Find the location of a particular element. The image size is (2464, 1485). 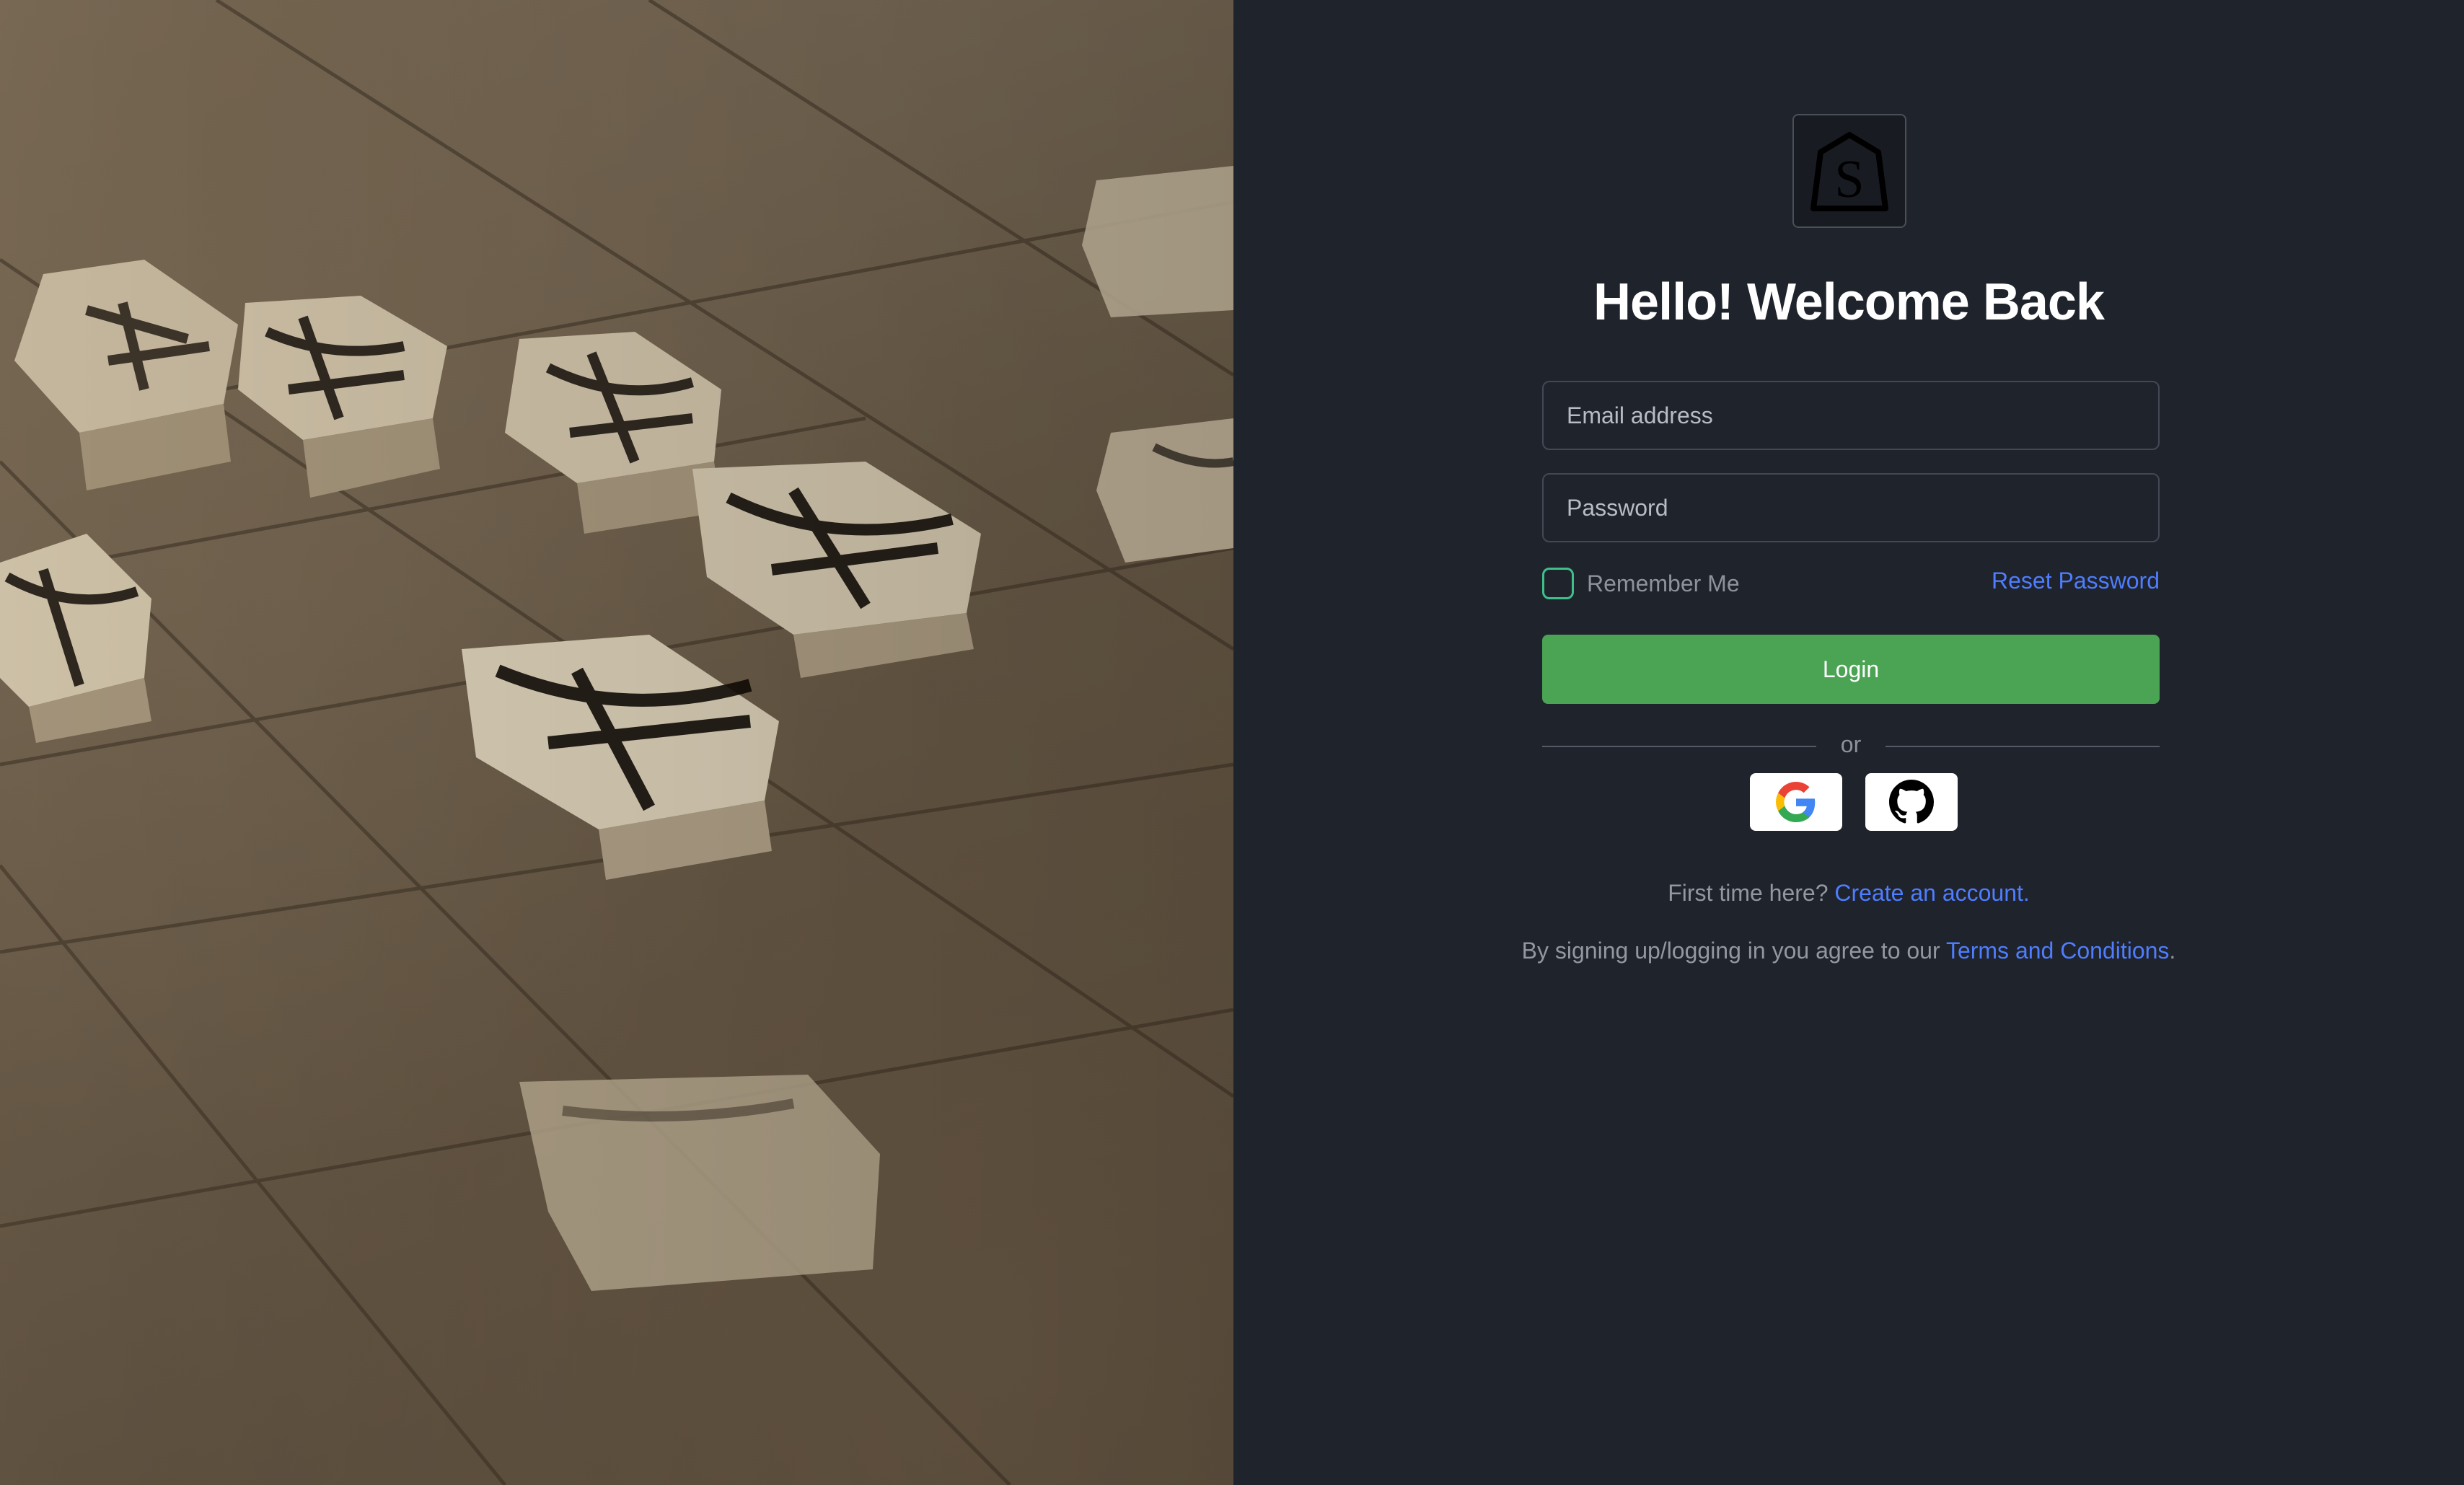

terms-link: Terms and Conditions is located at coordinates (2057, 951).